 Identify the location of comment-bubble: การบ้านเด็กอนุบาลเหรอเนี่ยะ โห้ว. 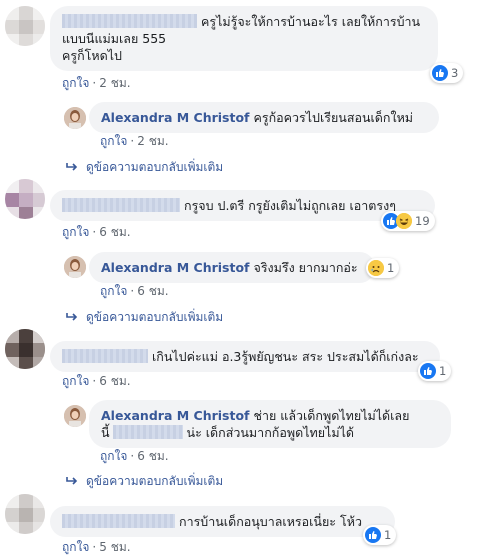
(222, 521).